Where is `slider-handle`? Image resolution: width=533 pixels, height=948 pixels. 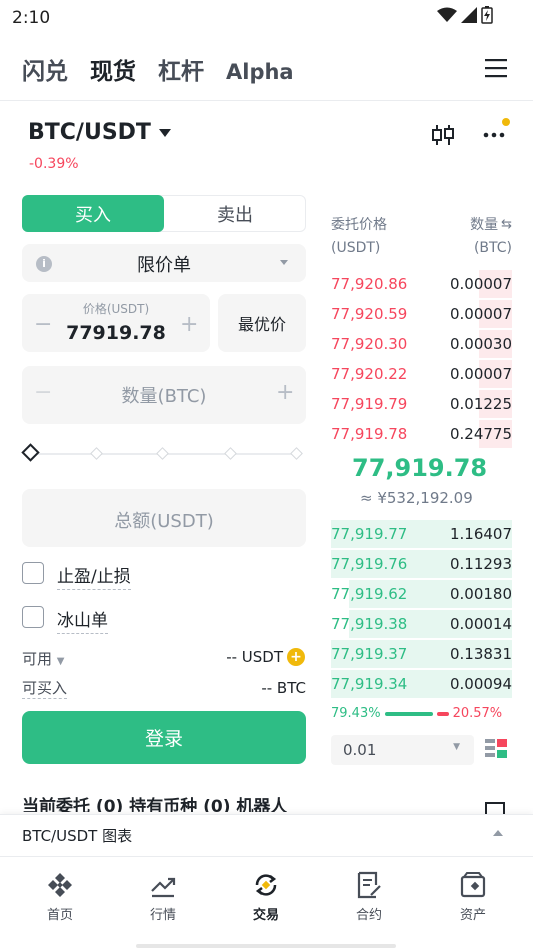 slider-handle is located at coordinates (30, 452).